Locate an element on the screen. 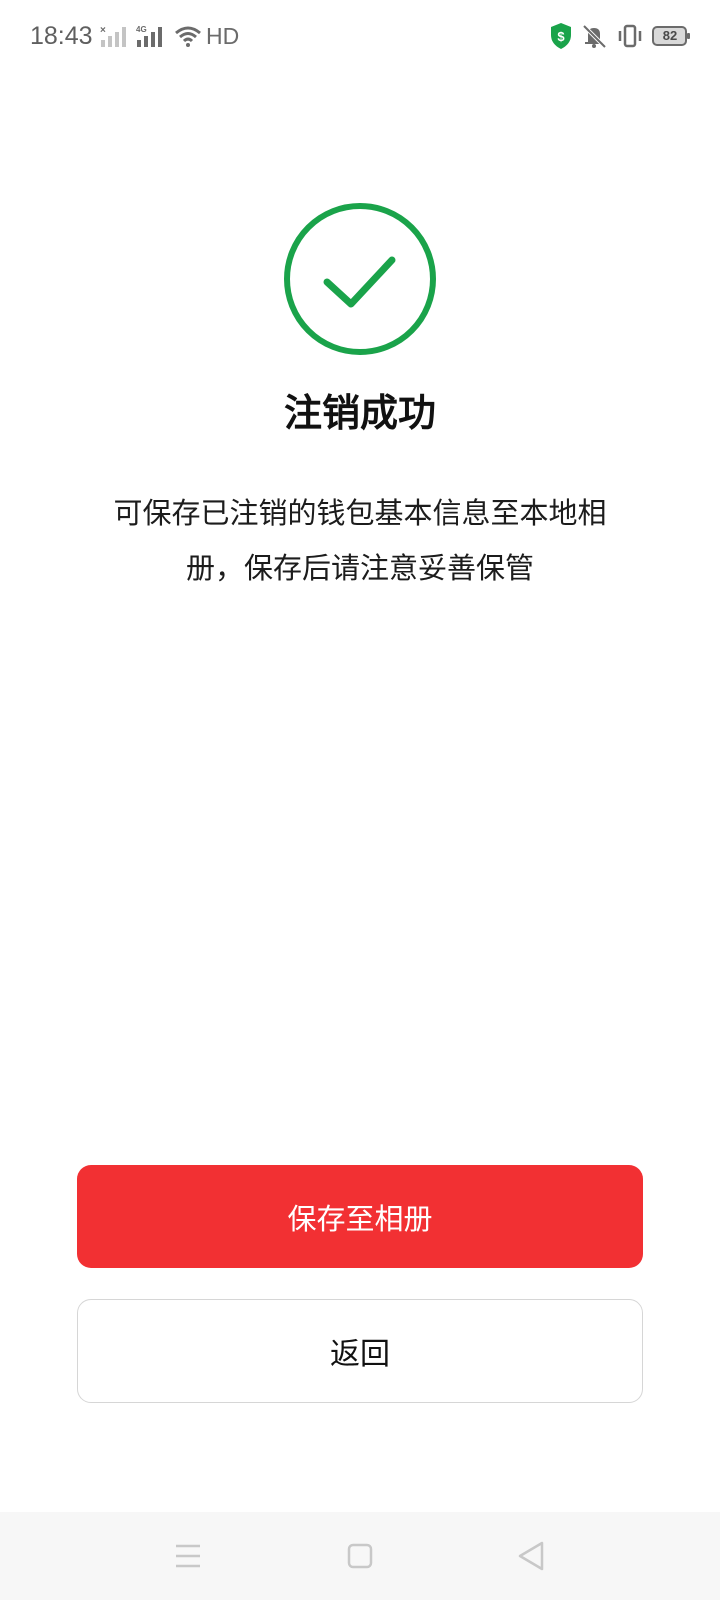  page-title: 注销成功 is located at coordinates (359, 413).